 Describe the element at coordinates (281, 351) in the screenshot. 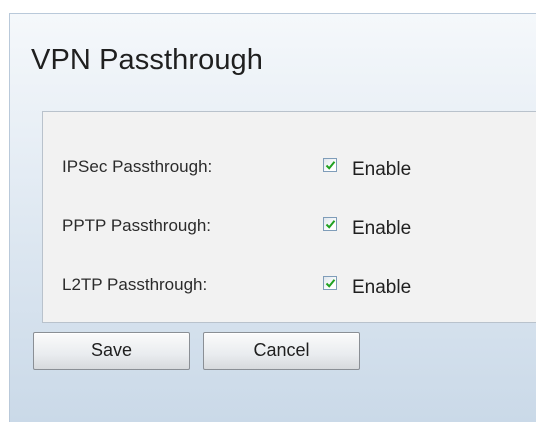

I see `cancel-button: Cancel` at that location.